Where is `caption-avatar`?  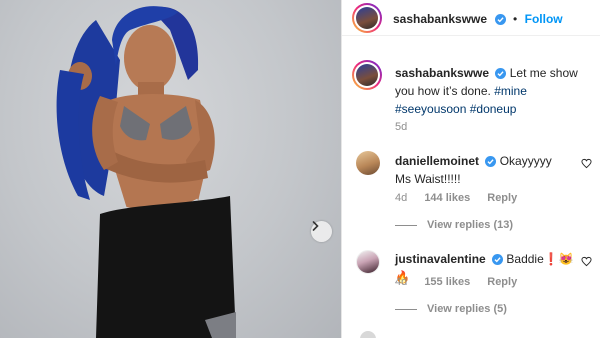
caption-avatar is located at coordinates (367, 75).